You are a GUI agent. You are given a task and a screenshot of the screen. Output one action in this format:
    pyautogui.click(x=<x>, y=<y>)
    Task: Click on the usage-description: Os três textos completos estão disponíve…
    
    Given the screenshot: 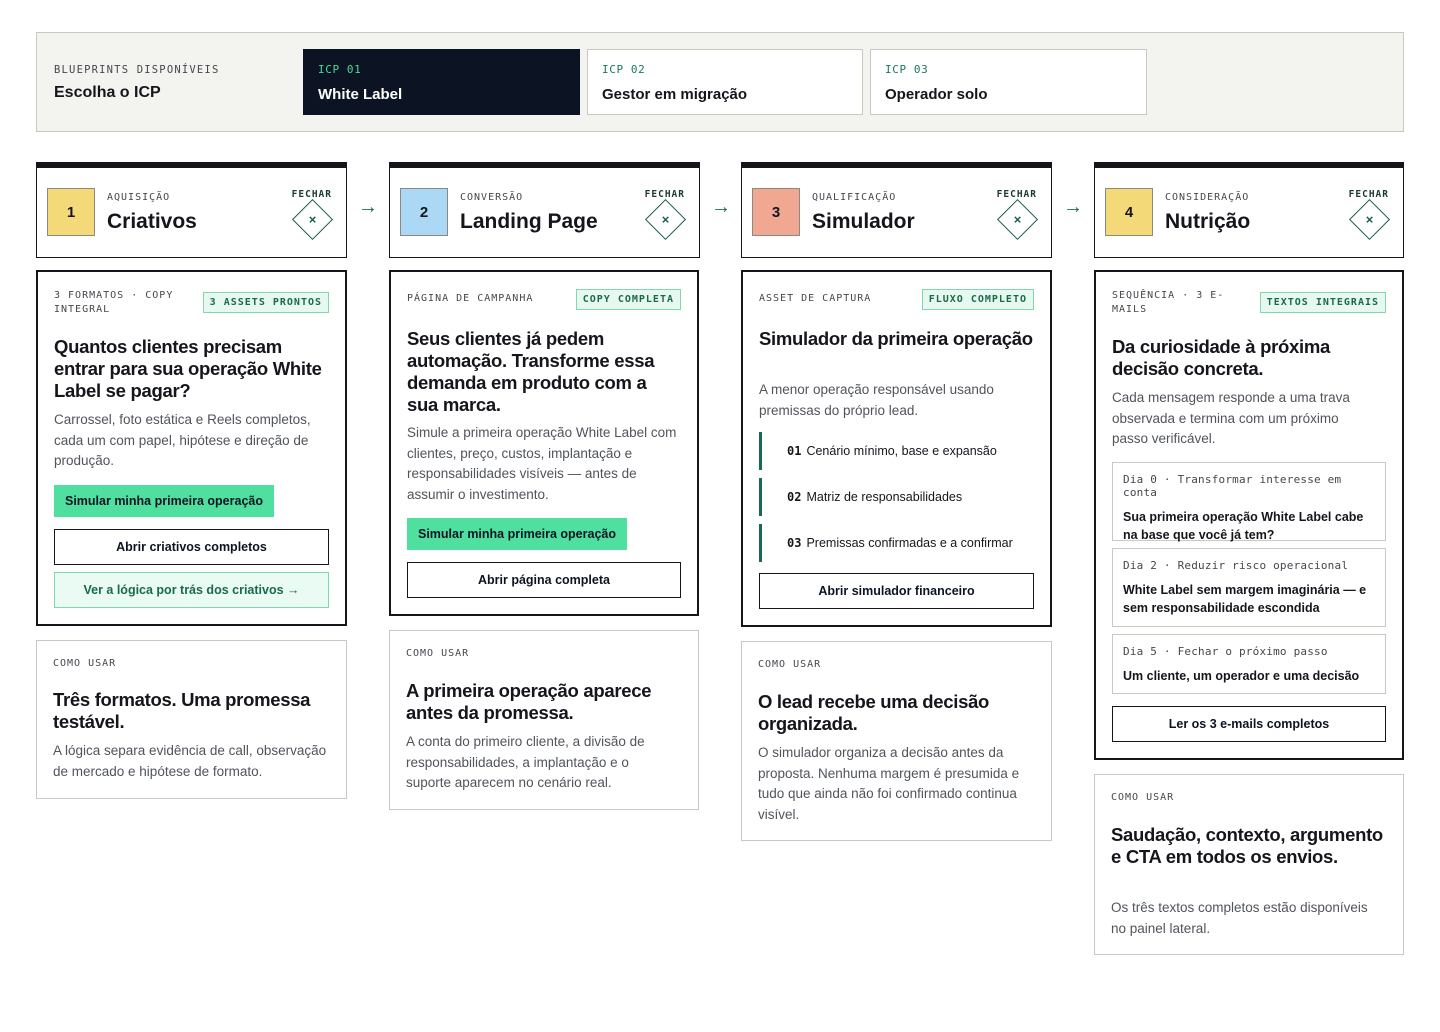 What is the action you would take?
    pyautogui.click(x=1239, y=918)
    